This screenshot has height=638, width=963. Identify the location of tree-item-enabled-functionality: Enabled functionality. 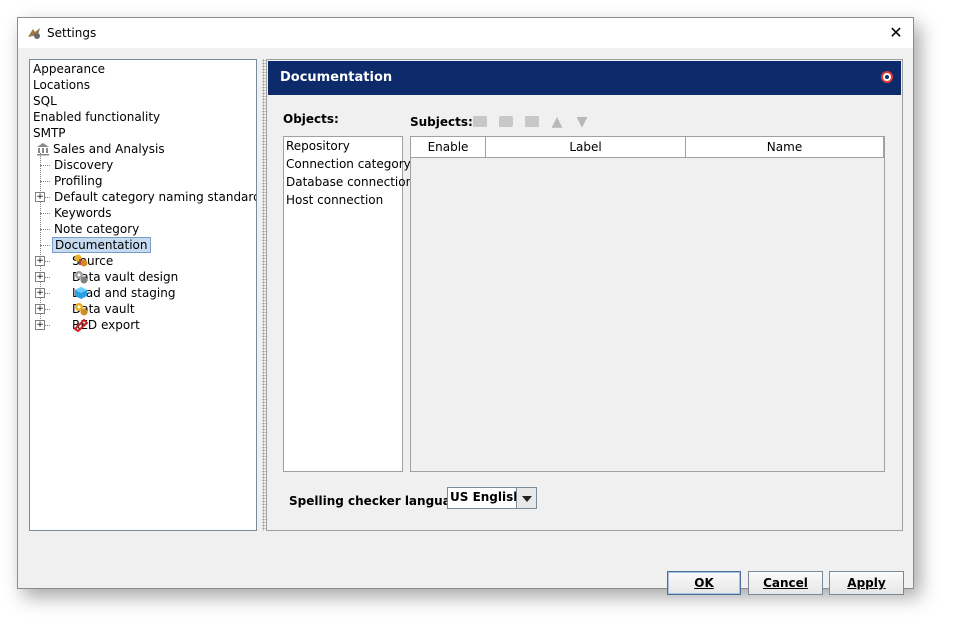
(96, 117).